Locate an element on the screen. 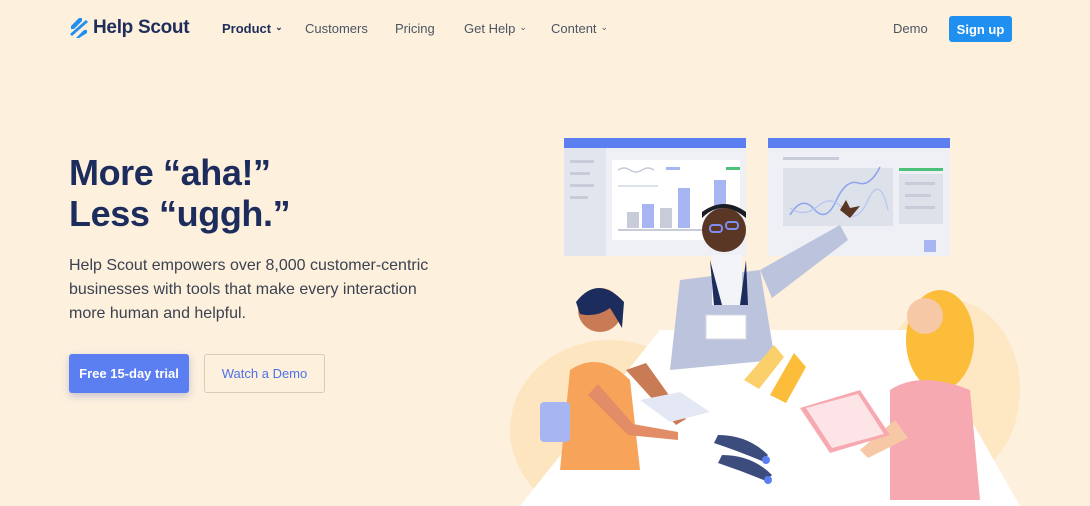  dashboard-panel-right is located at coordinates (859, 197).